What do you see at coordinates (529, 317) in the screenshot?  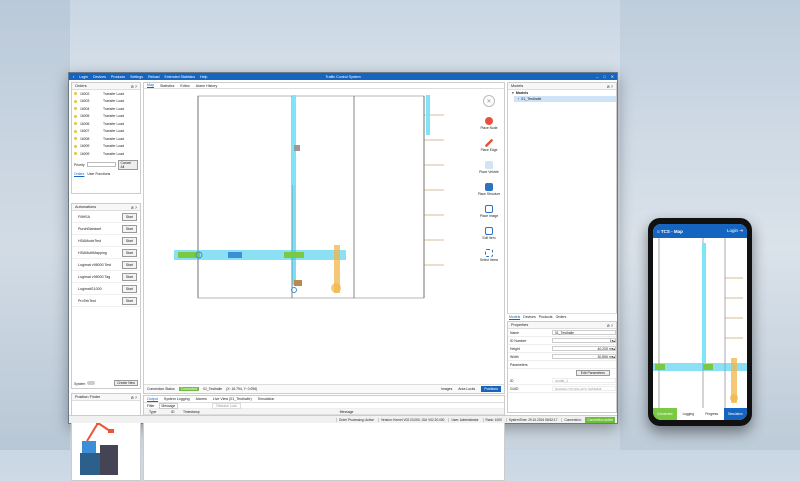 I see `tab-devices: Devices` at bounding box center [529, 317].